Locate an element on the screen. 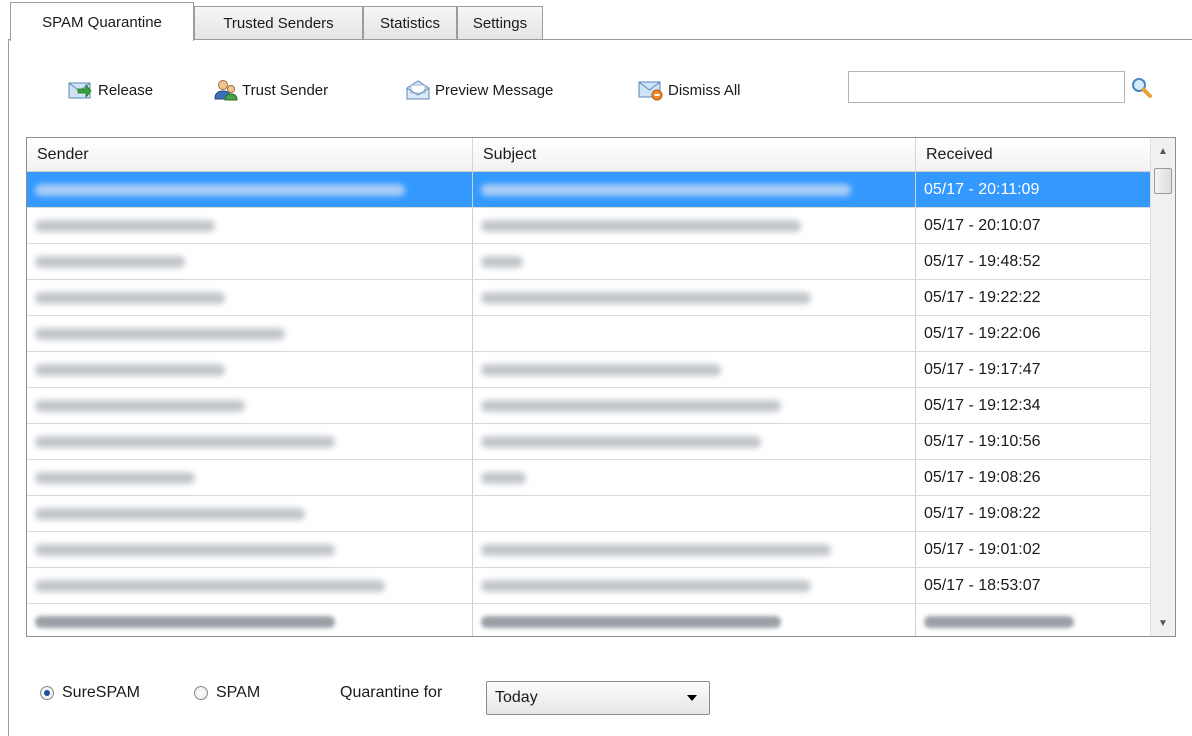  table-row: 05/17 - 19:17:47 is located at coordinates (589, 370).